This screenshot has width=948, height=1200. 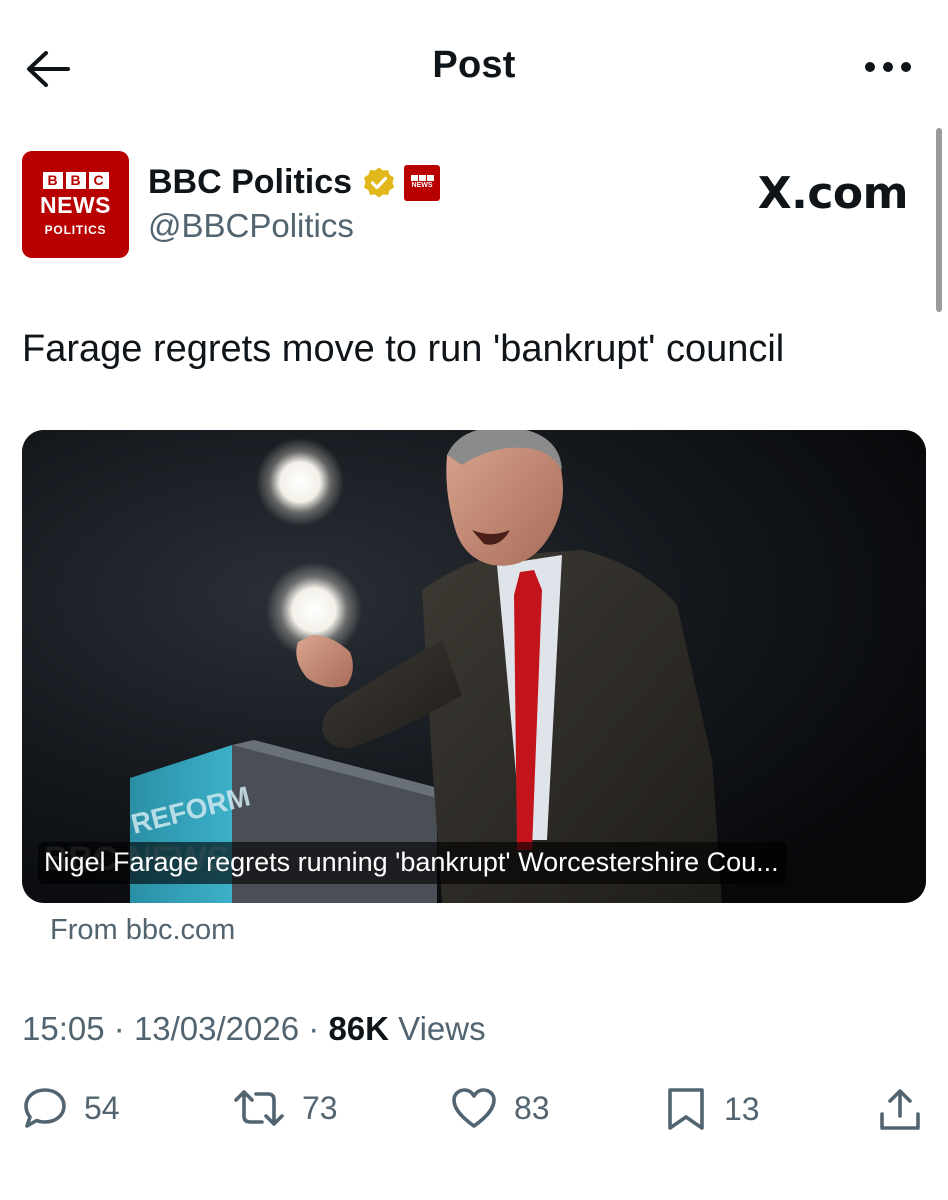 What do you see at coordinates (285, 1108) in the screenshot?
I see `repost-button: 73` at bounding box center [285, 1108].